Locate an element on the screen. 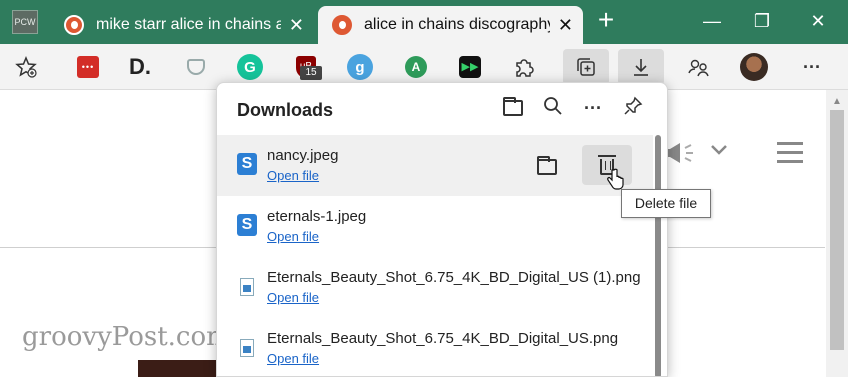 The height and width of the screenshot is (377, 848). a-extension-icon: A is located at coordinates (416, 67).